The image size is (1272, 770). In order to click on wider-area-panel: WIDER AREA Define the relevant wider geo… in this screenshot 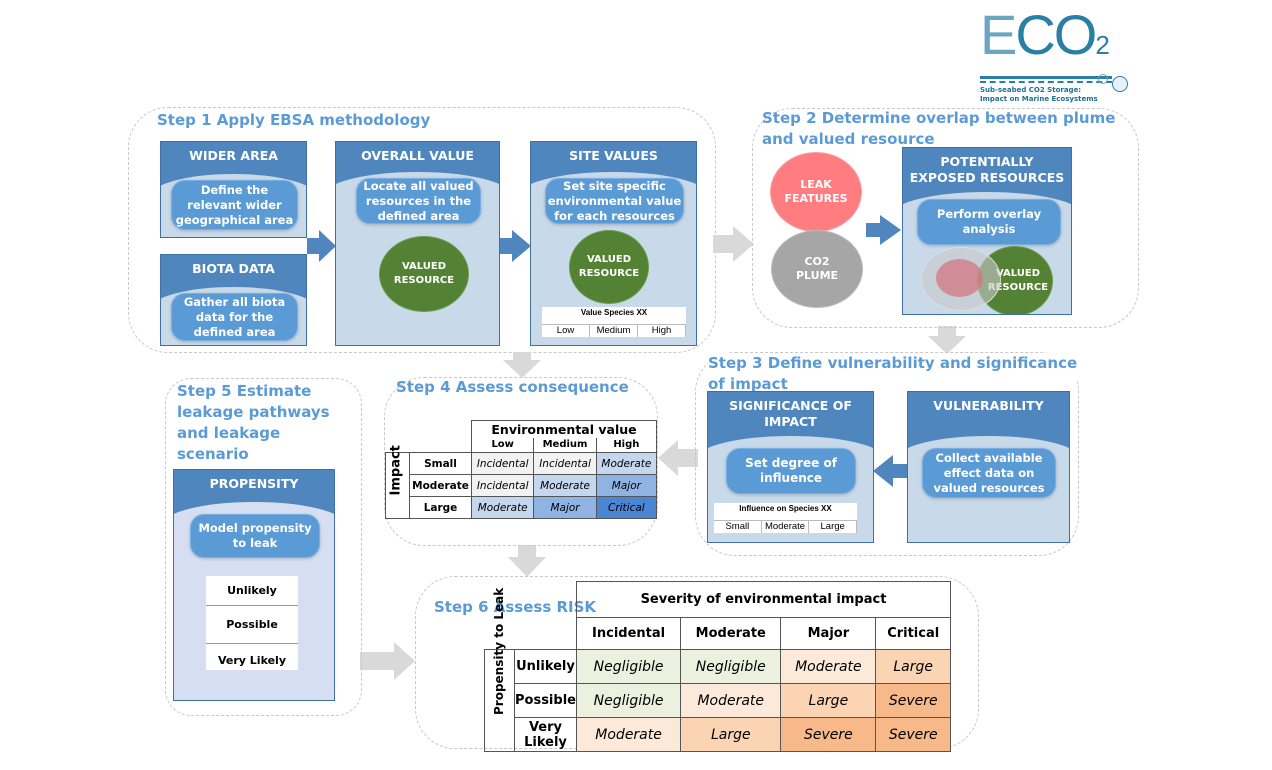, I will do `click(233, 189)`.